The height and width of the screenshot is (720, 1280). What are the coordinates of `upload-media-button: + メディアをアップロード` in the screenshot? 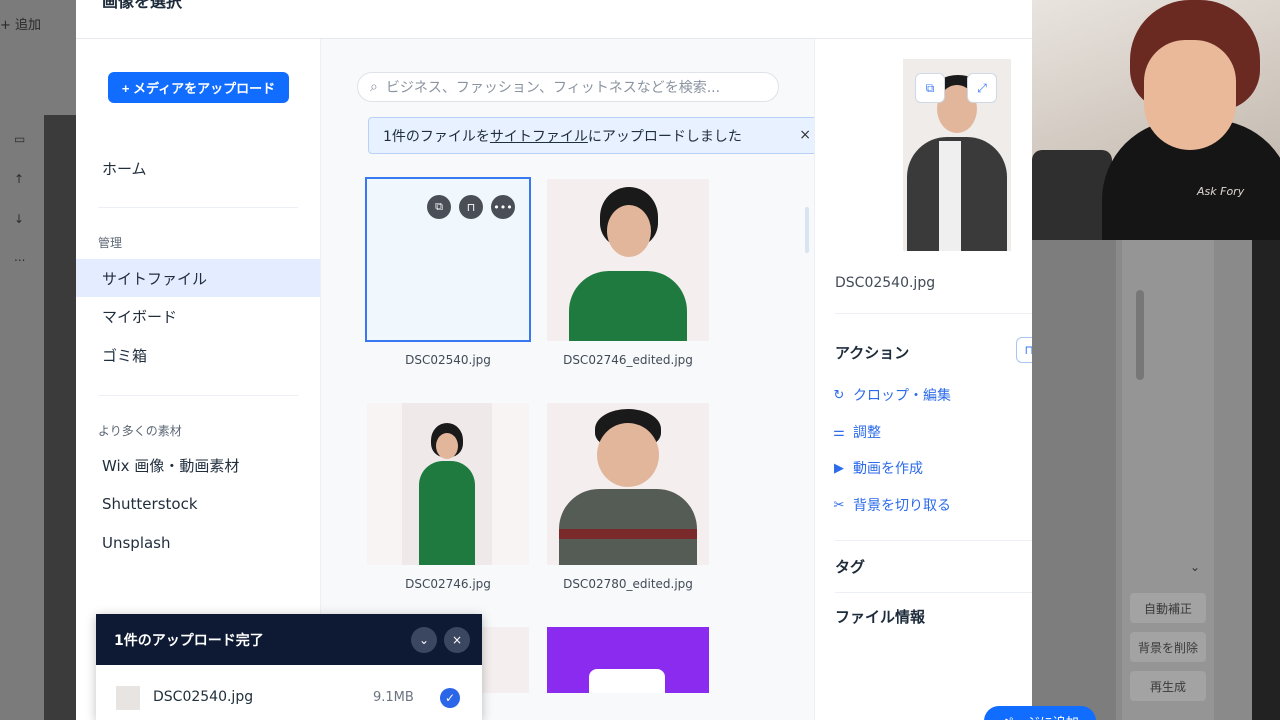 It's located at (198, 87).